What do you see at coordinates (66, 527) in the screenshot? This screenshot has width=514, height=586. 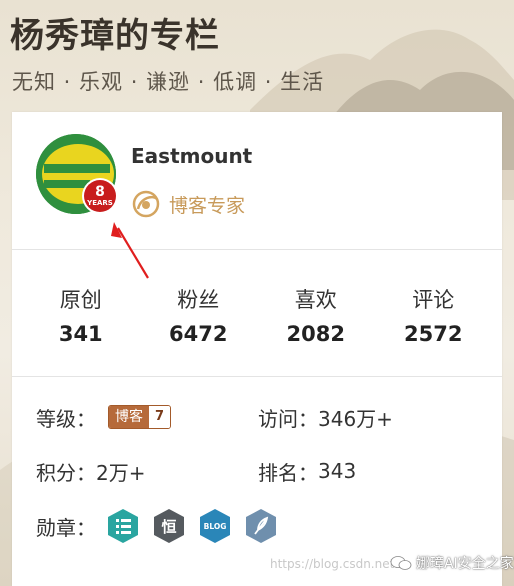 I see `medals-label: 勋章：` at bounding box center [66, 527].